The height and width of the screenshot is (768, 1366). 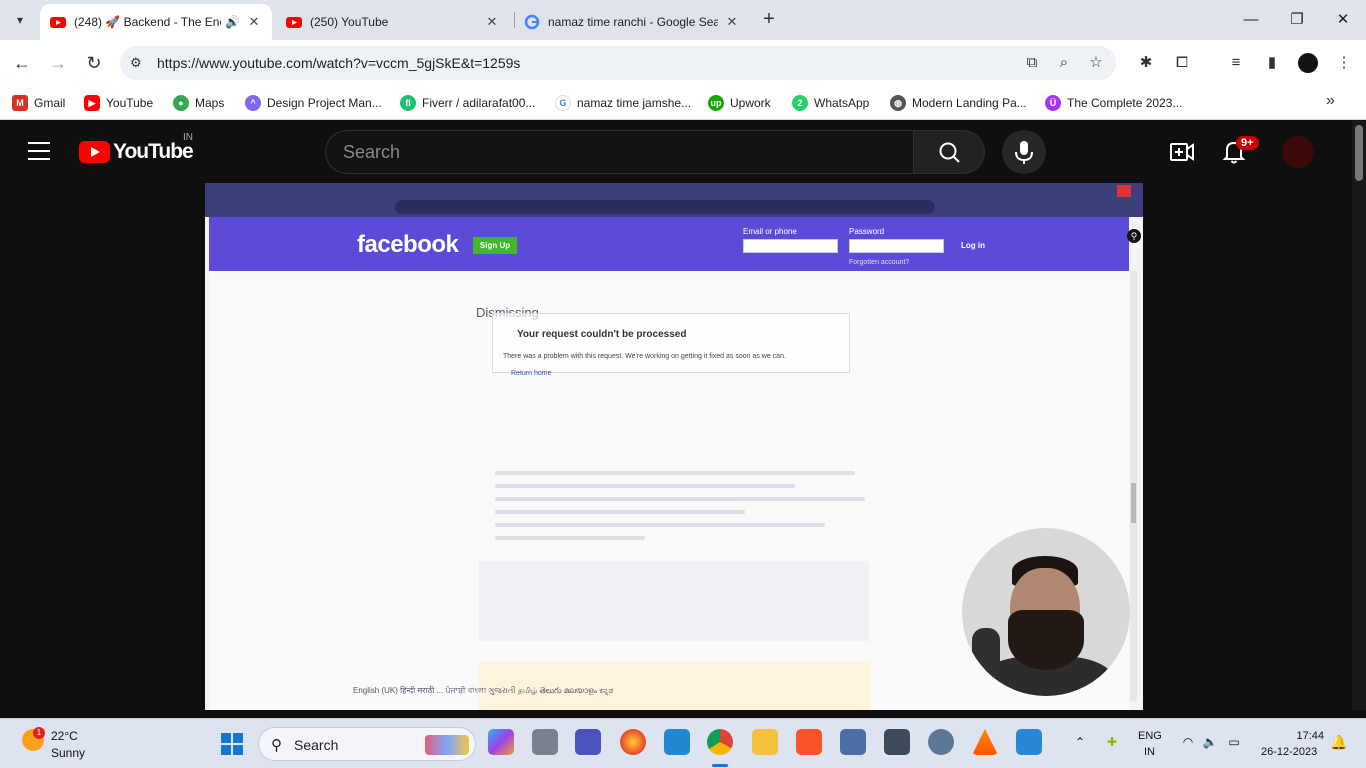 I want to click on bookmark-gmail: M Gmail, so click(x=38, y=103).